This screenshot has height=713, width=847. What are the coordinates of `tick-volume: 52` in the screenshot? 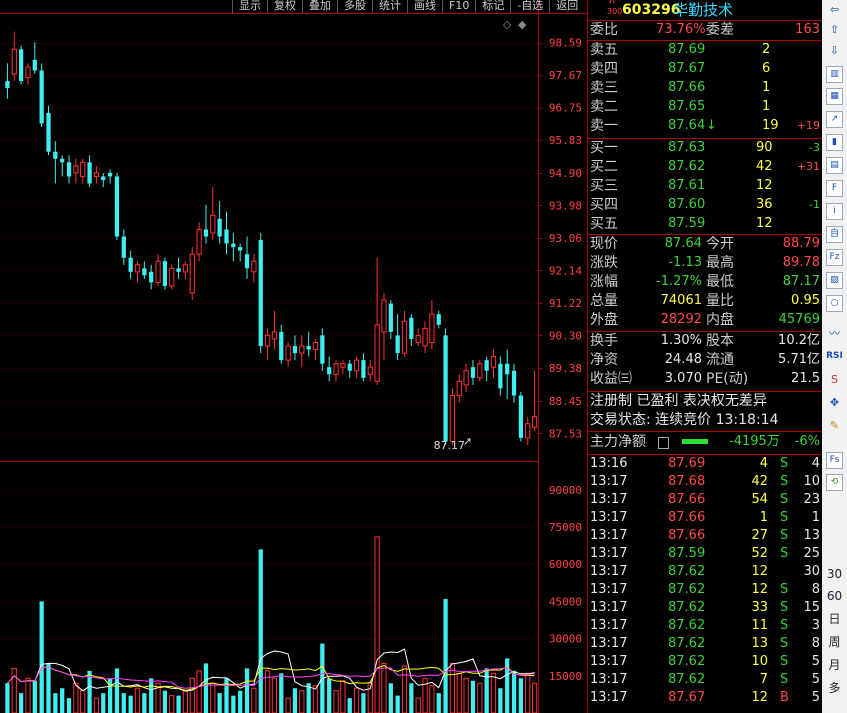 It's located at (759, 553).